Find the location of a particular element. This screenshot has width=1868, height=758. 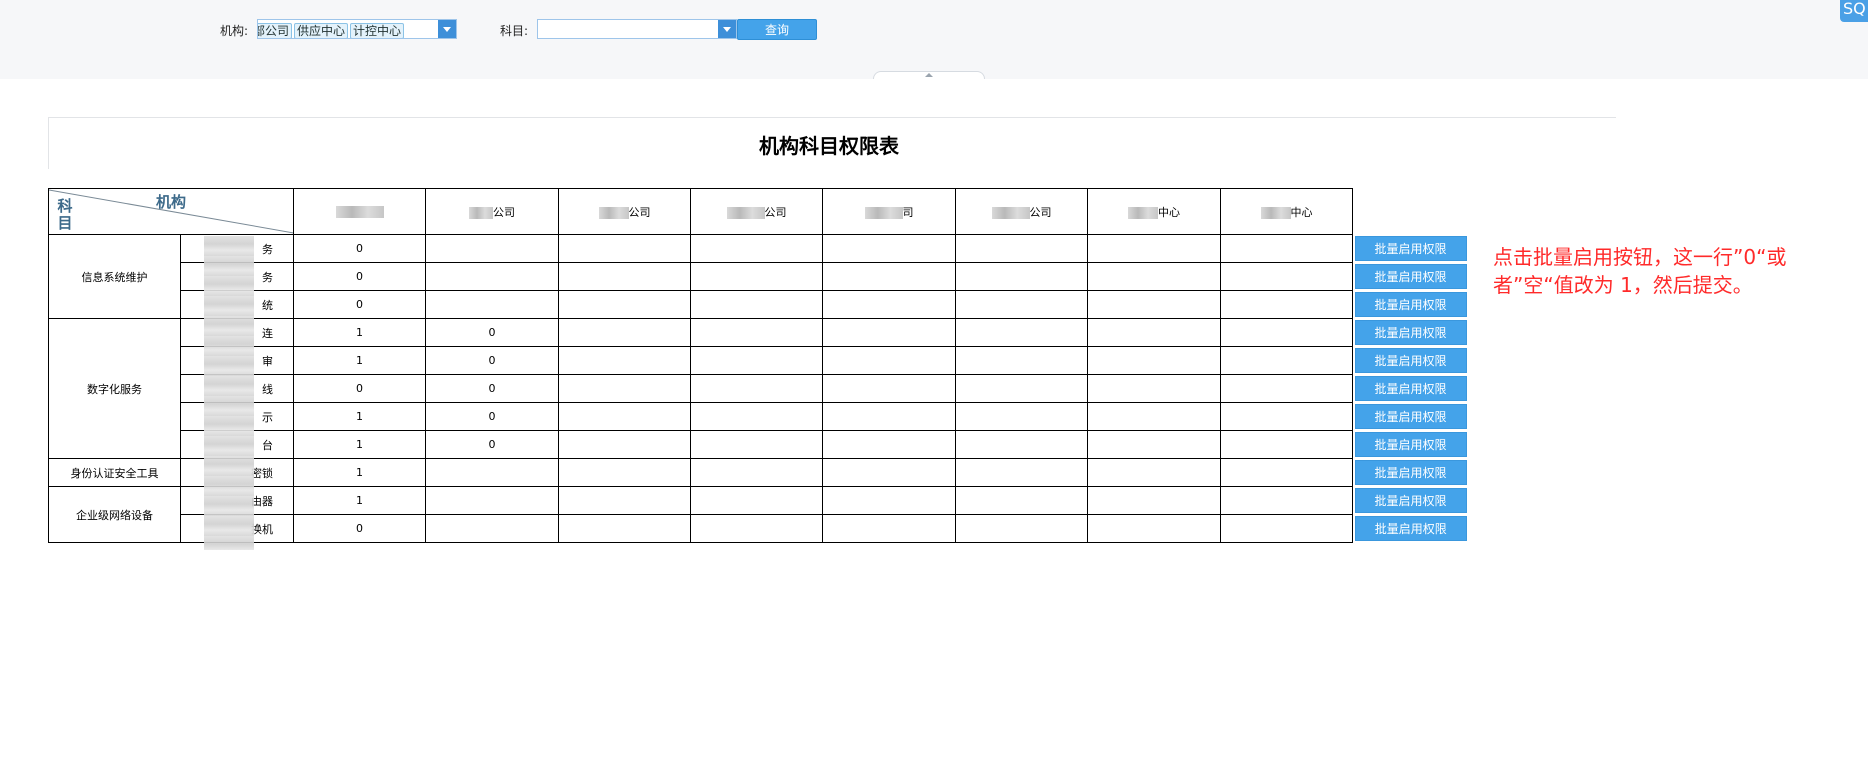

chevron-down-icon is located at coordinates (447, 29).